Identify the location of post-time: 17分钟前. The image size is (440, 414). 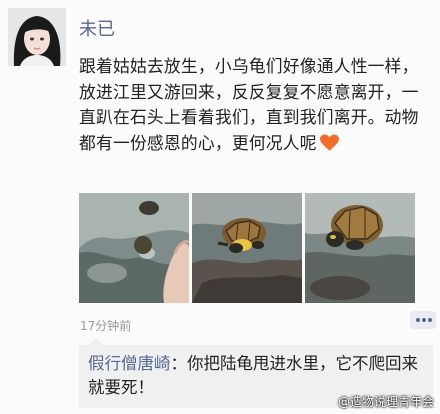
(106, 326).